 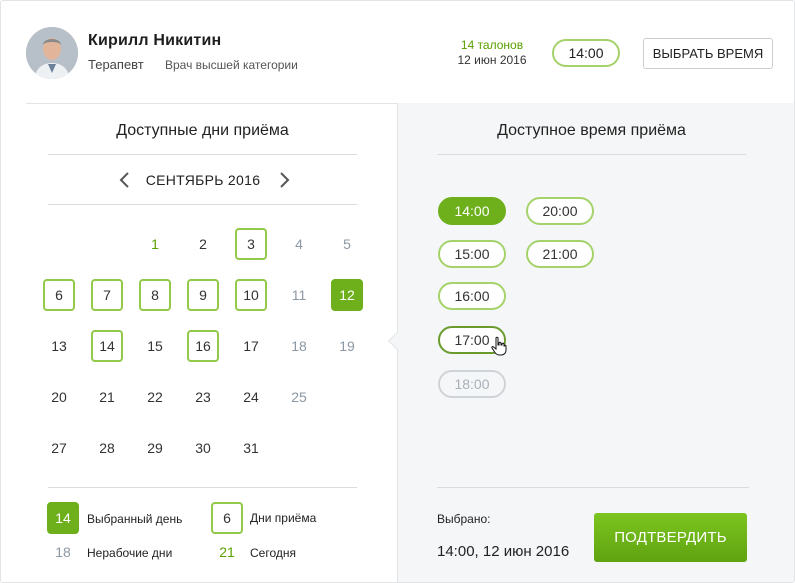 What do you see at coordinates (155, 397) in the screenshot?
I see `day-cell: 22` at bounding box center [155, 397].